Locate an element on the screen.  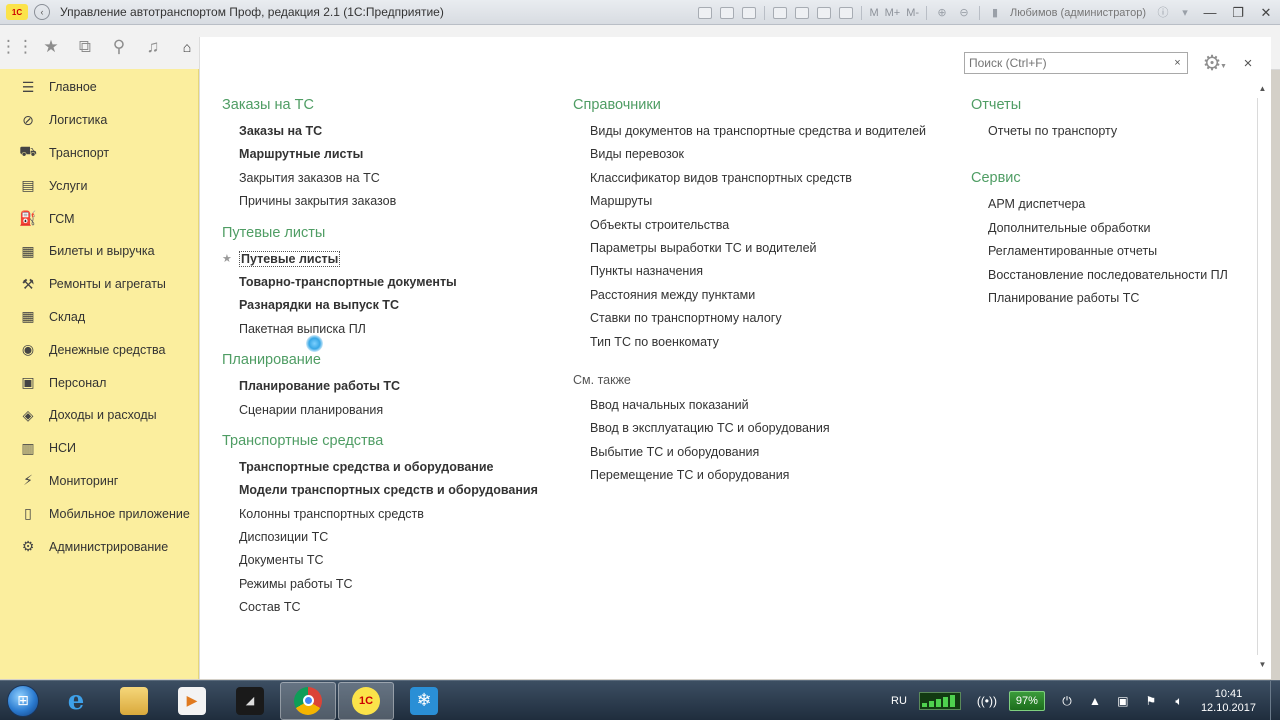
network-signal-icon is located at coordinates (939, 701).